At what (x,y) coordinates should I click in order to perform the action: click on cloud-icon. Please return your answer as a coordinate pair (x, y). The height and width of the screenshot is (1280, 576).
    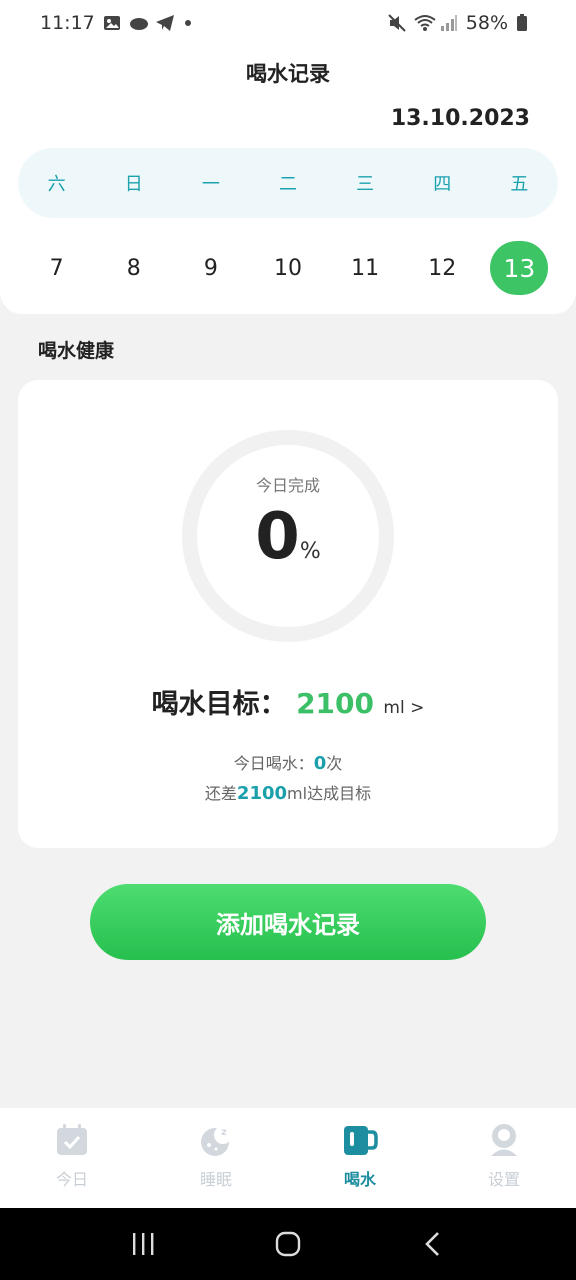
    Looking at the image, I should click on (138, 23).